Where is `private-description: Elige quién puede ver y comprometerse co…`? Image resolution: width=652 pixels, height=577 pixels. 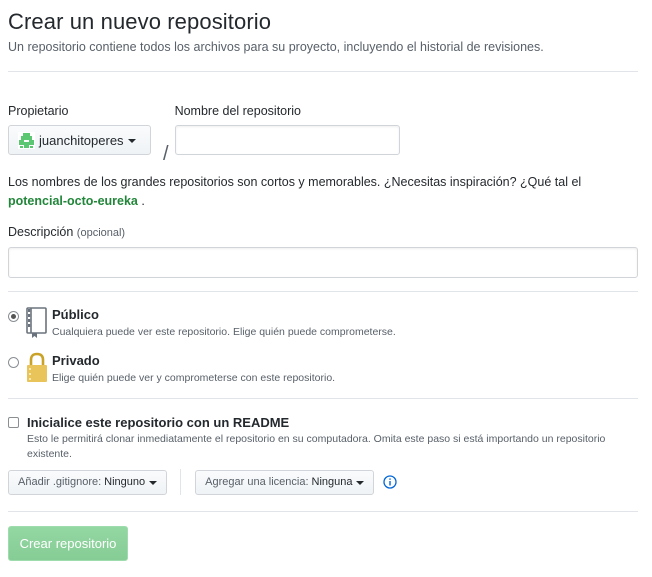 private-description: Elige quién puede ver y comprometerse co… is located at coordinates (194, 378).